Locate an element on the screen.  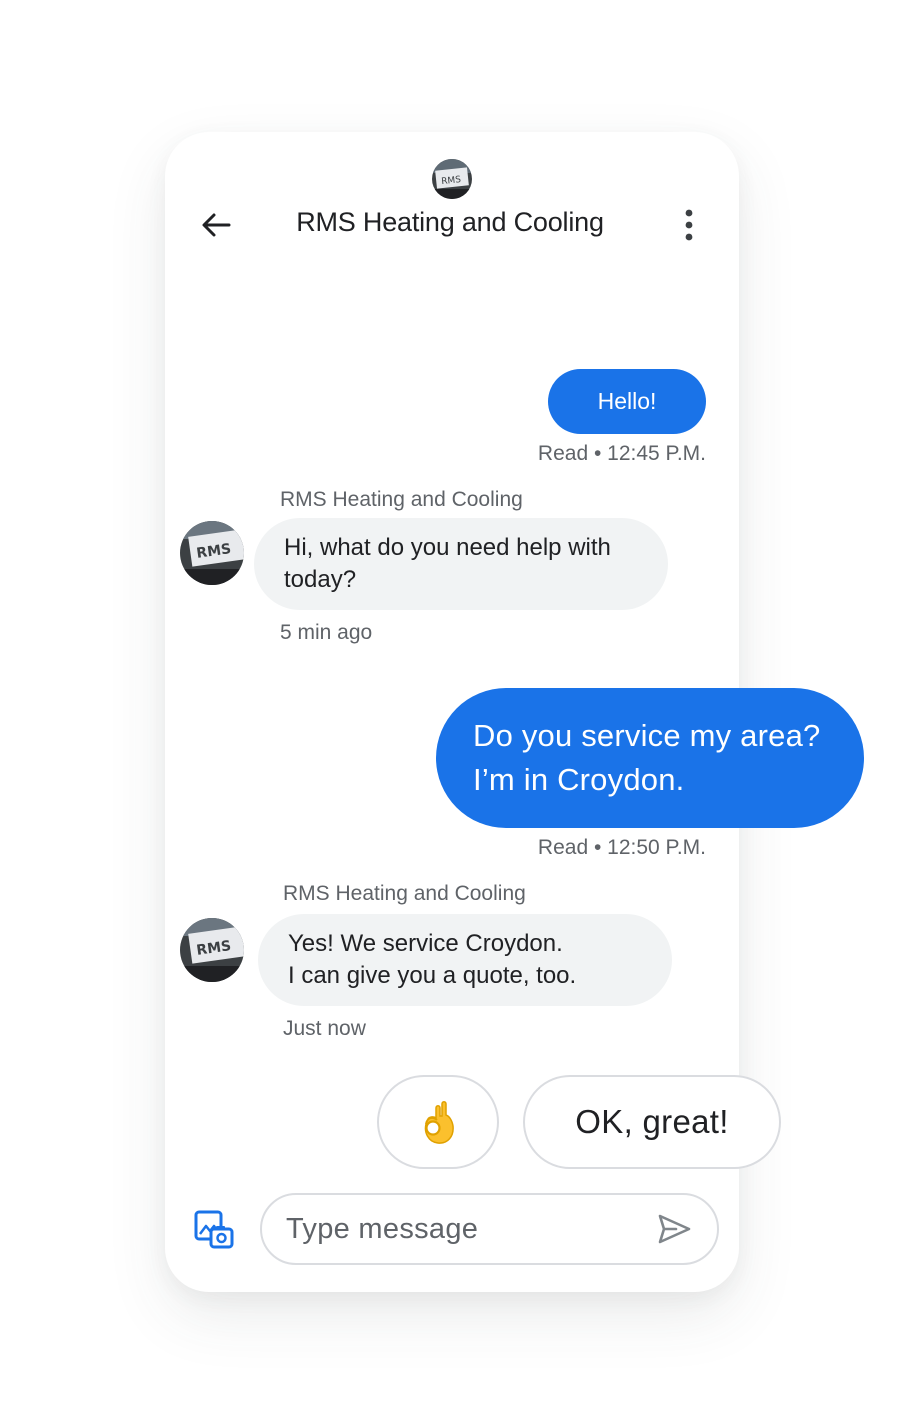
read-receipt: Read • 12:50 P.M. is located at coordinates (621, 847).